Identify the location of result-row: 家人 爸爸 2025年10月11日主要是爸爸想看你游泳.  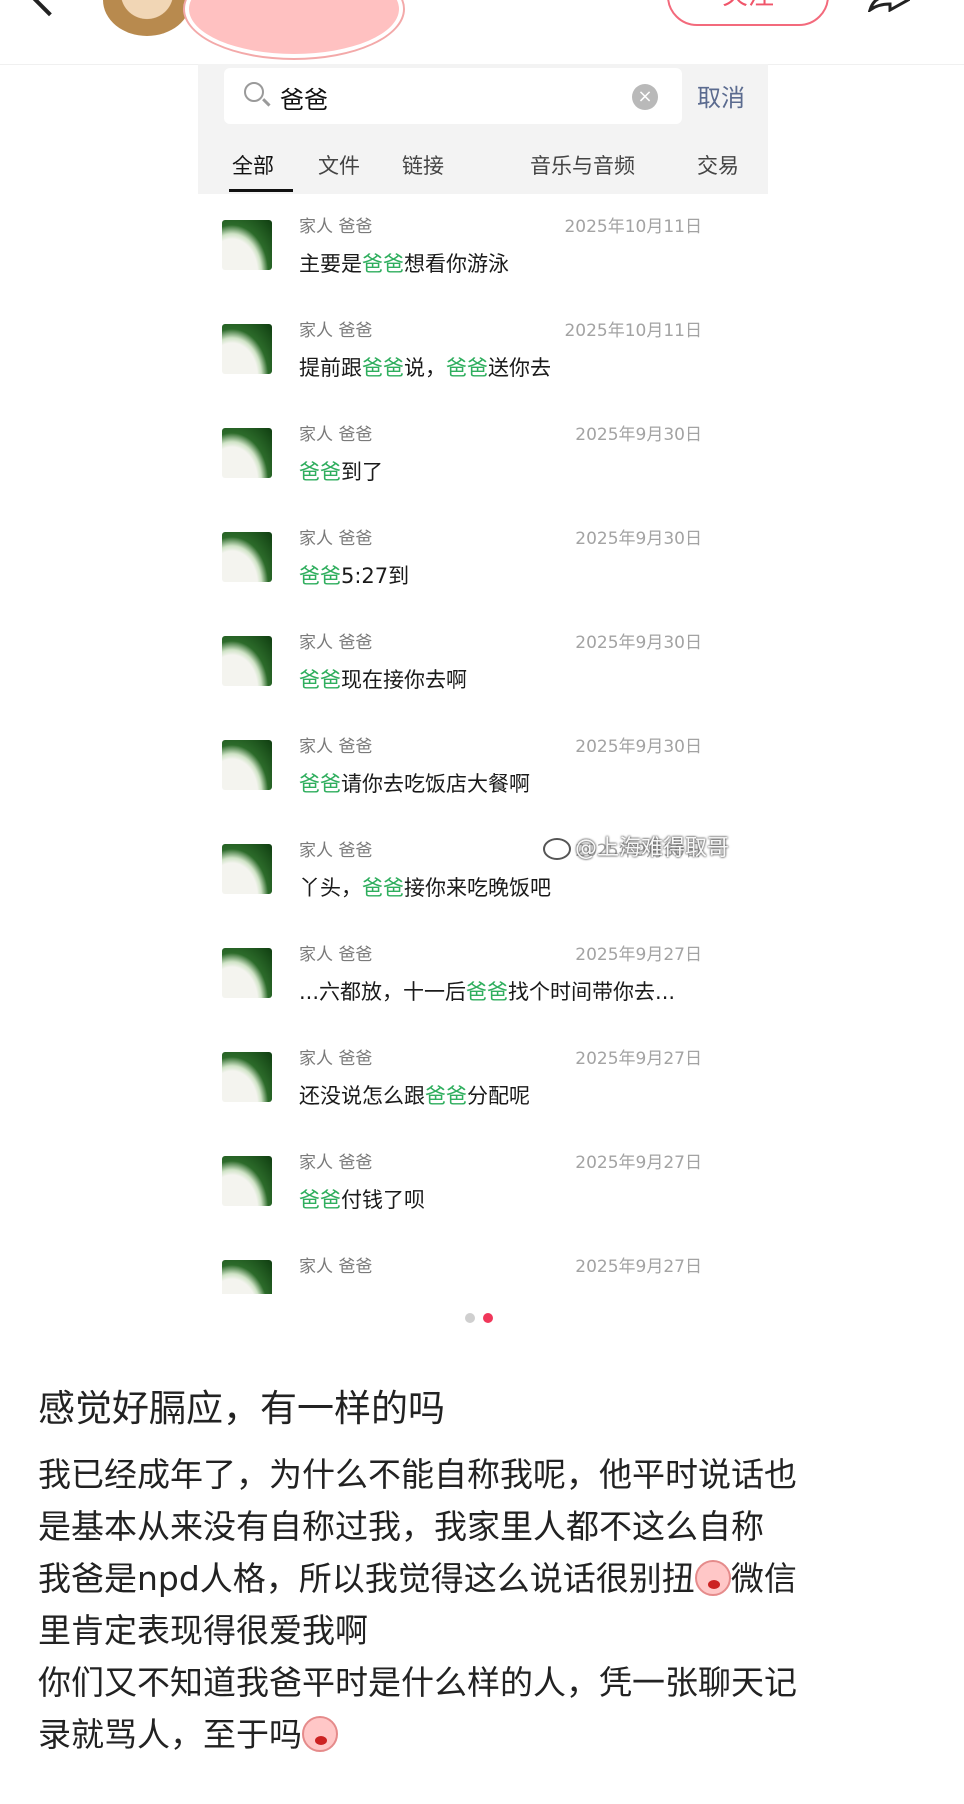
(483, 246).